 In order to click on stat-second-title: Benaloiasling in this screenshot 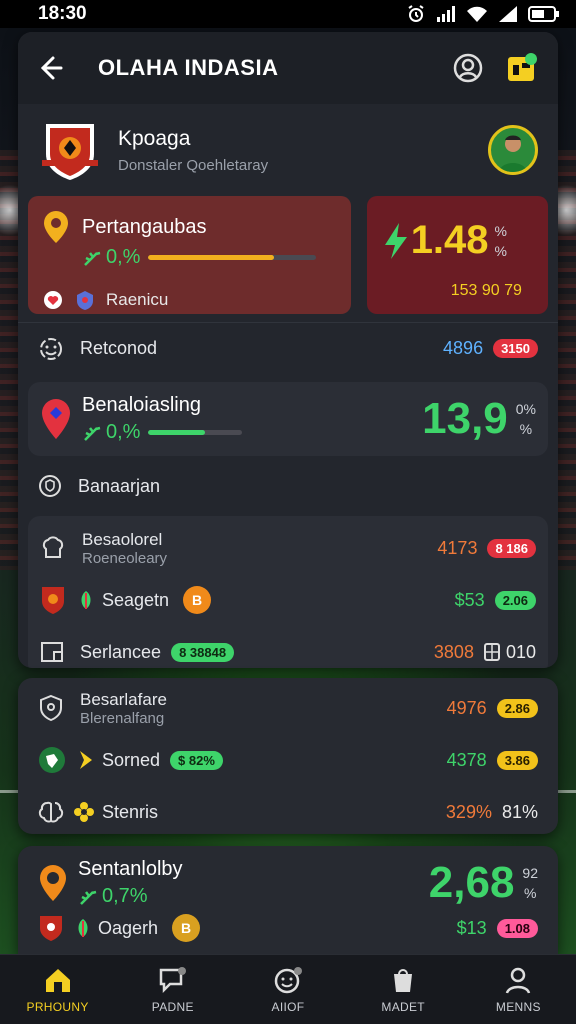, I will do `click(141, 405)`.